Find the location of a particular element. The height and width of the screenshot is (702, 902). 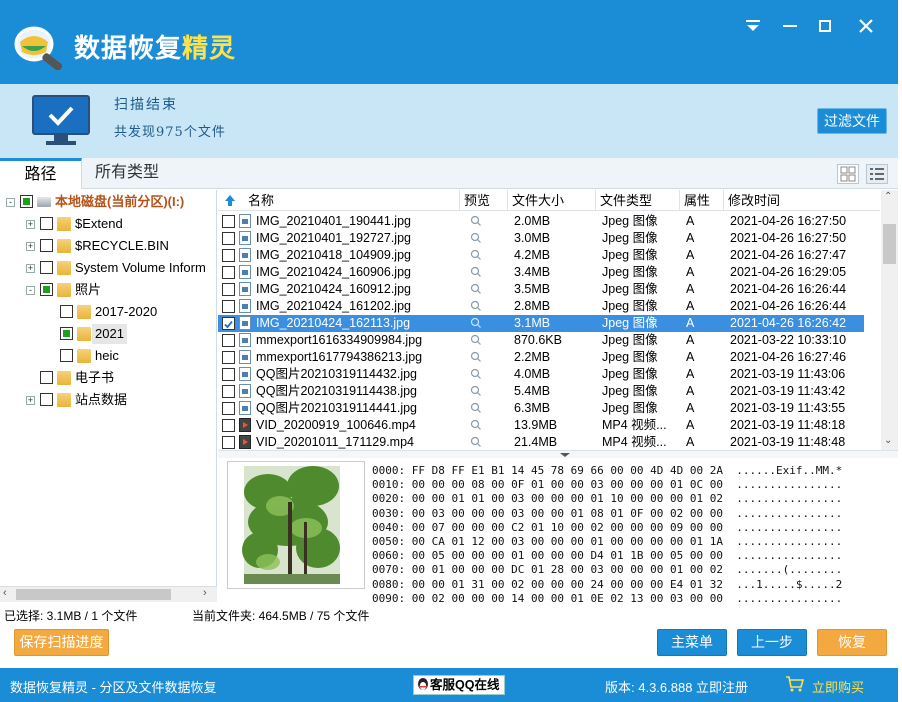

tab-path: 路径 is located at coordinates (41, 173).